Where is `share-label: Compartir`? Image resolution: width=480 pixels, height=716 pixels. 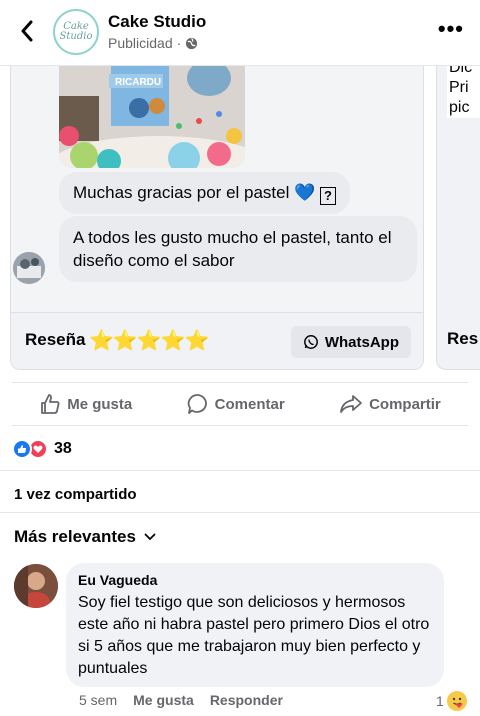 share-label: Compartir is located at coordinates (405, 404).